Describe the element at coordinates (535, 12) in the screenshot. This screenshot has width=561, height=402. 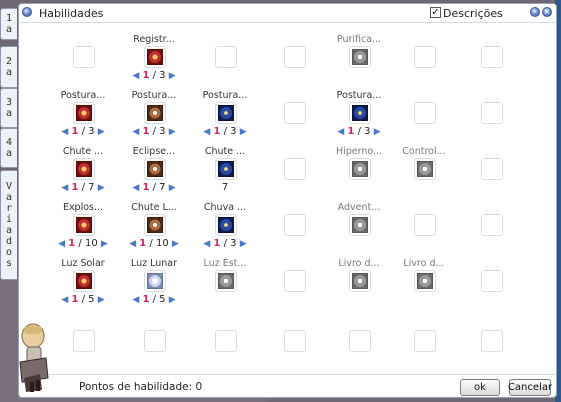
I see `minimize-button: –` at that location.